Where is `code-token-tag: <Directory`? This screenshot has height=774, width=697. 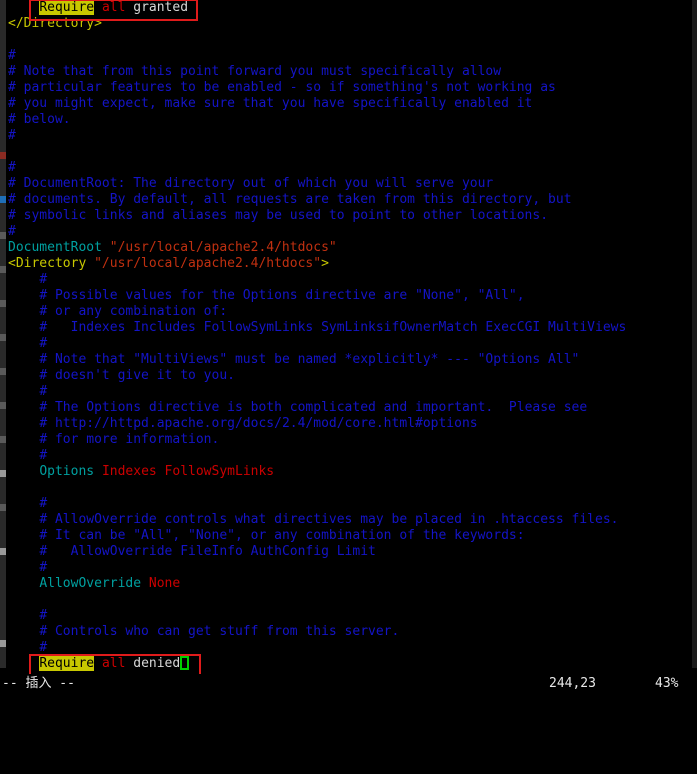
code-token-tag: <Directory is located at coordinates (51, 263).